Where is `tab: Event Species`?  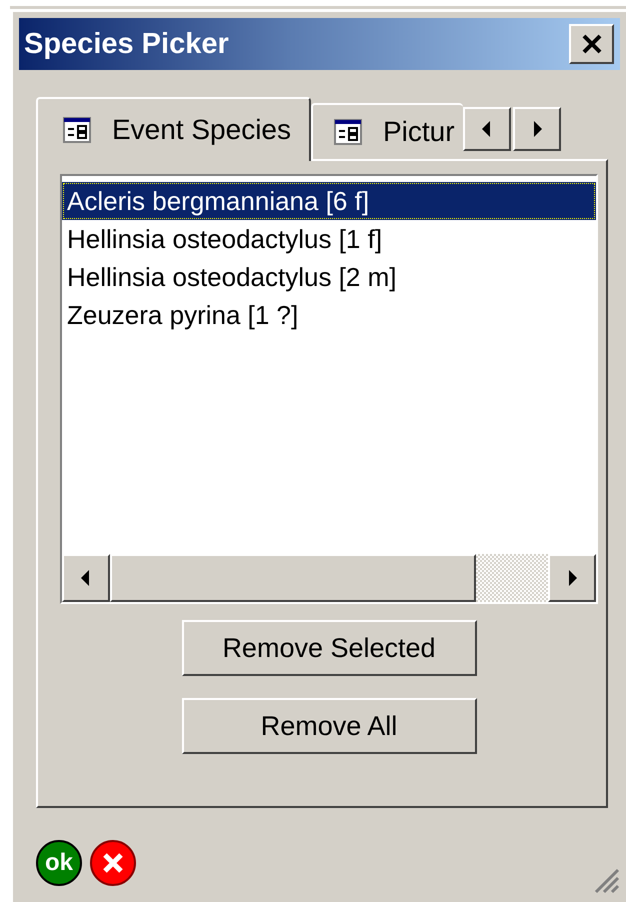 tab: Event Species is located at coordinates (173, 129).